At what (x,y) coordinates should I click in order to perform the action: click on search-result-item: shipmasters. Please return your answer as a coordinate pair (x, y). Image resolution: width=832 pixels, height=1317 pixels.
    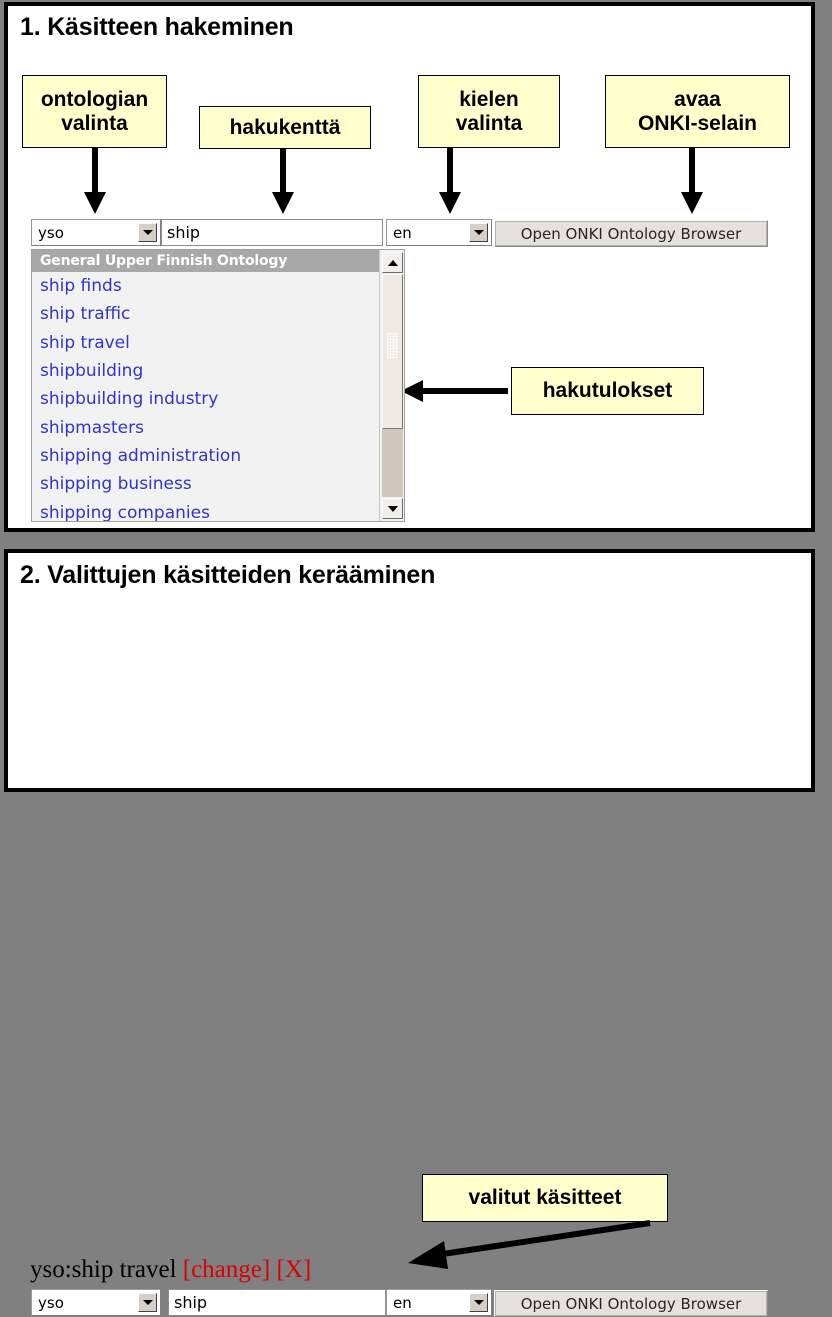
    Looking at the image, I should click on (218, 427).